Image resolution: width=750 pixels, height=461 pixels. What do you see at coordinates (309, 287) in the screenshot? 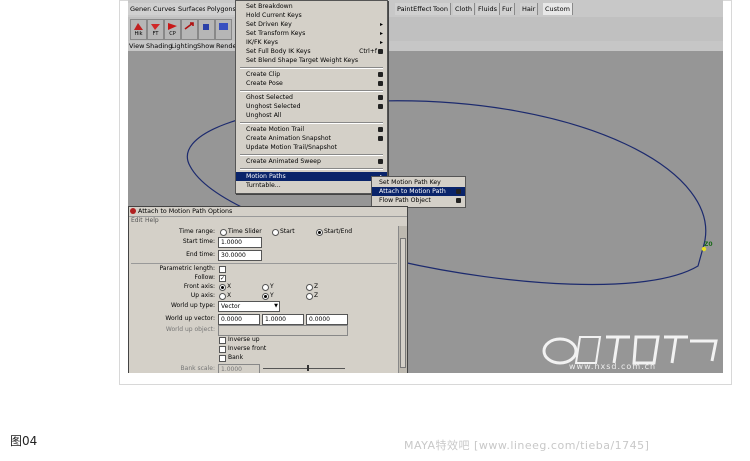
I see `front-axis-z-radio` at bounding box center [309, 287].